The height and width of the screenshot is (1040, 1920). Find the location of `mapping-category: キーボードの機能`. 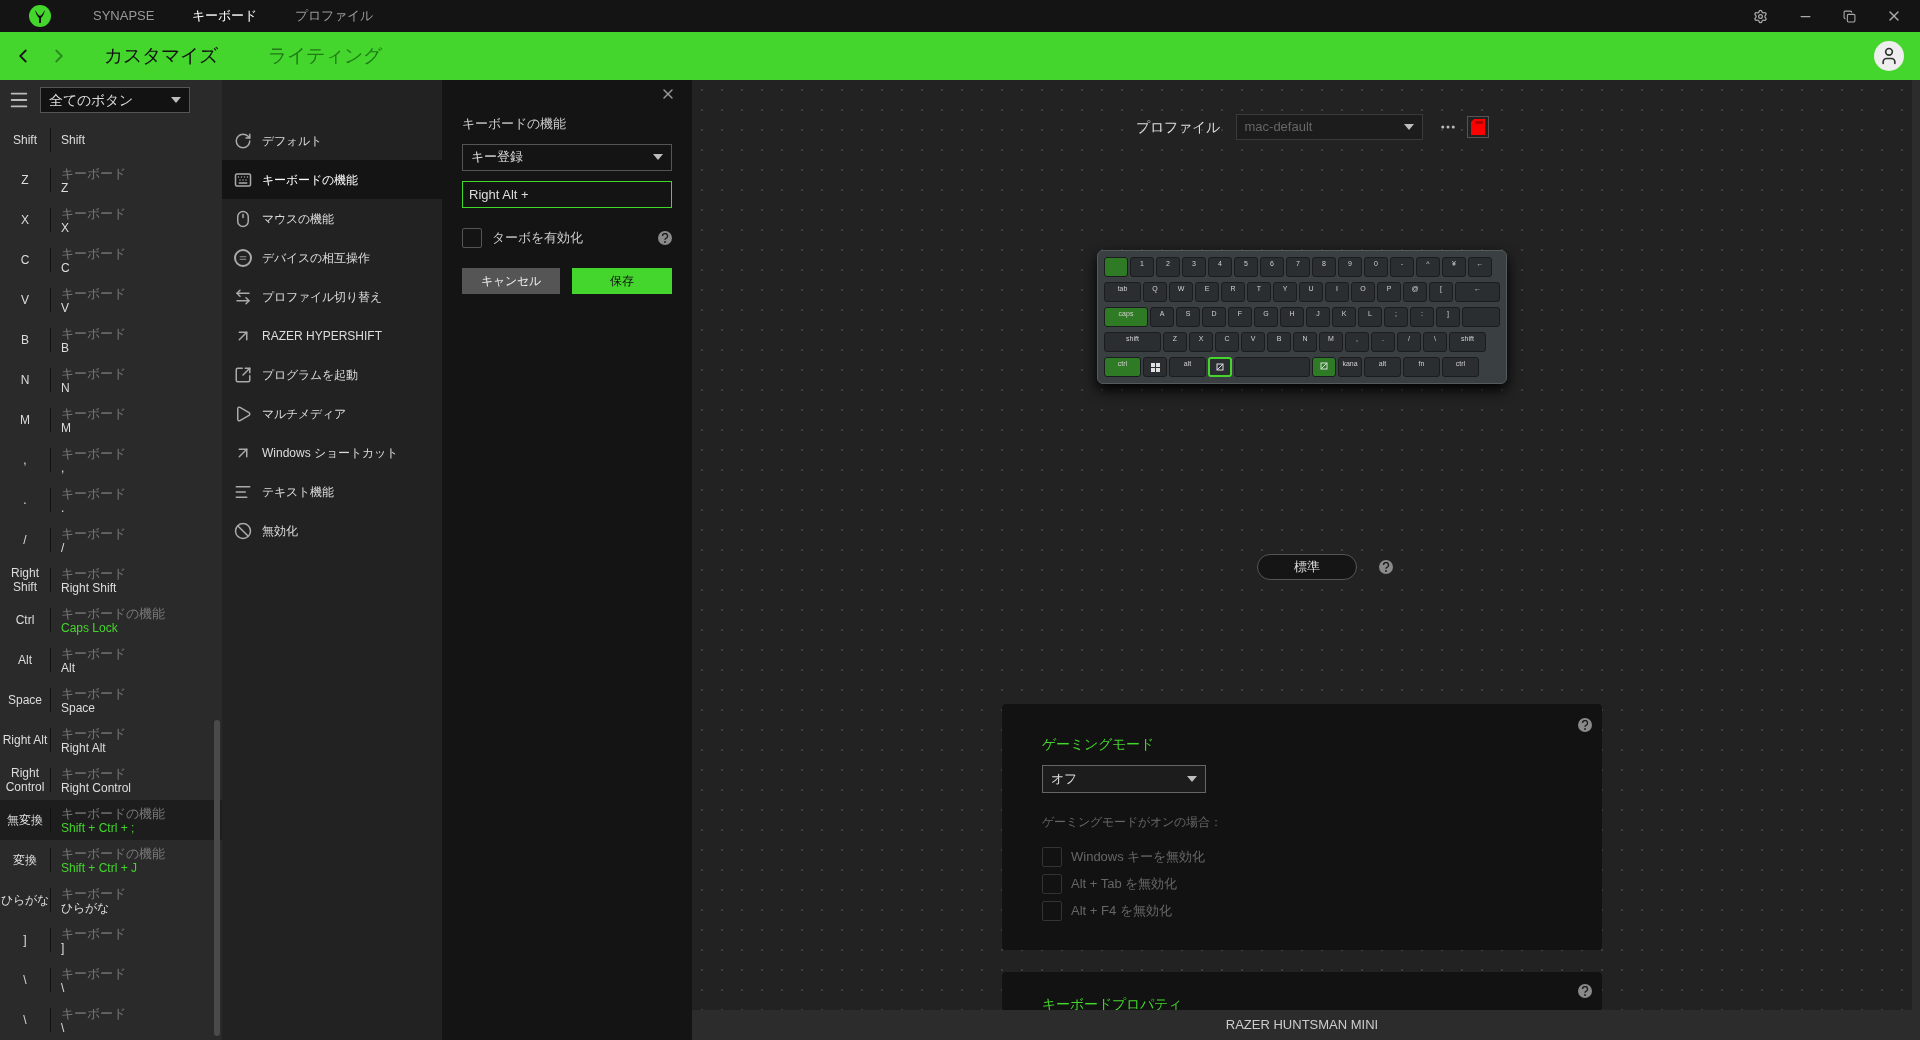

mapping-category: キーボードの機能 is located at coordinates (113, 613).